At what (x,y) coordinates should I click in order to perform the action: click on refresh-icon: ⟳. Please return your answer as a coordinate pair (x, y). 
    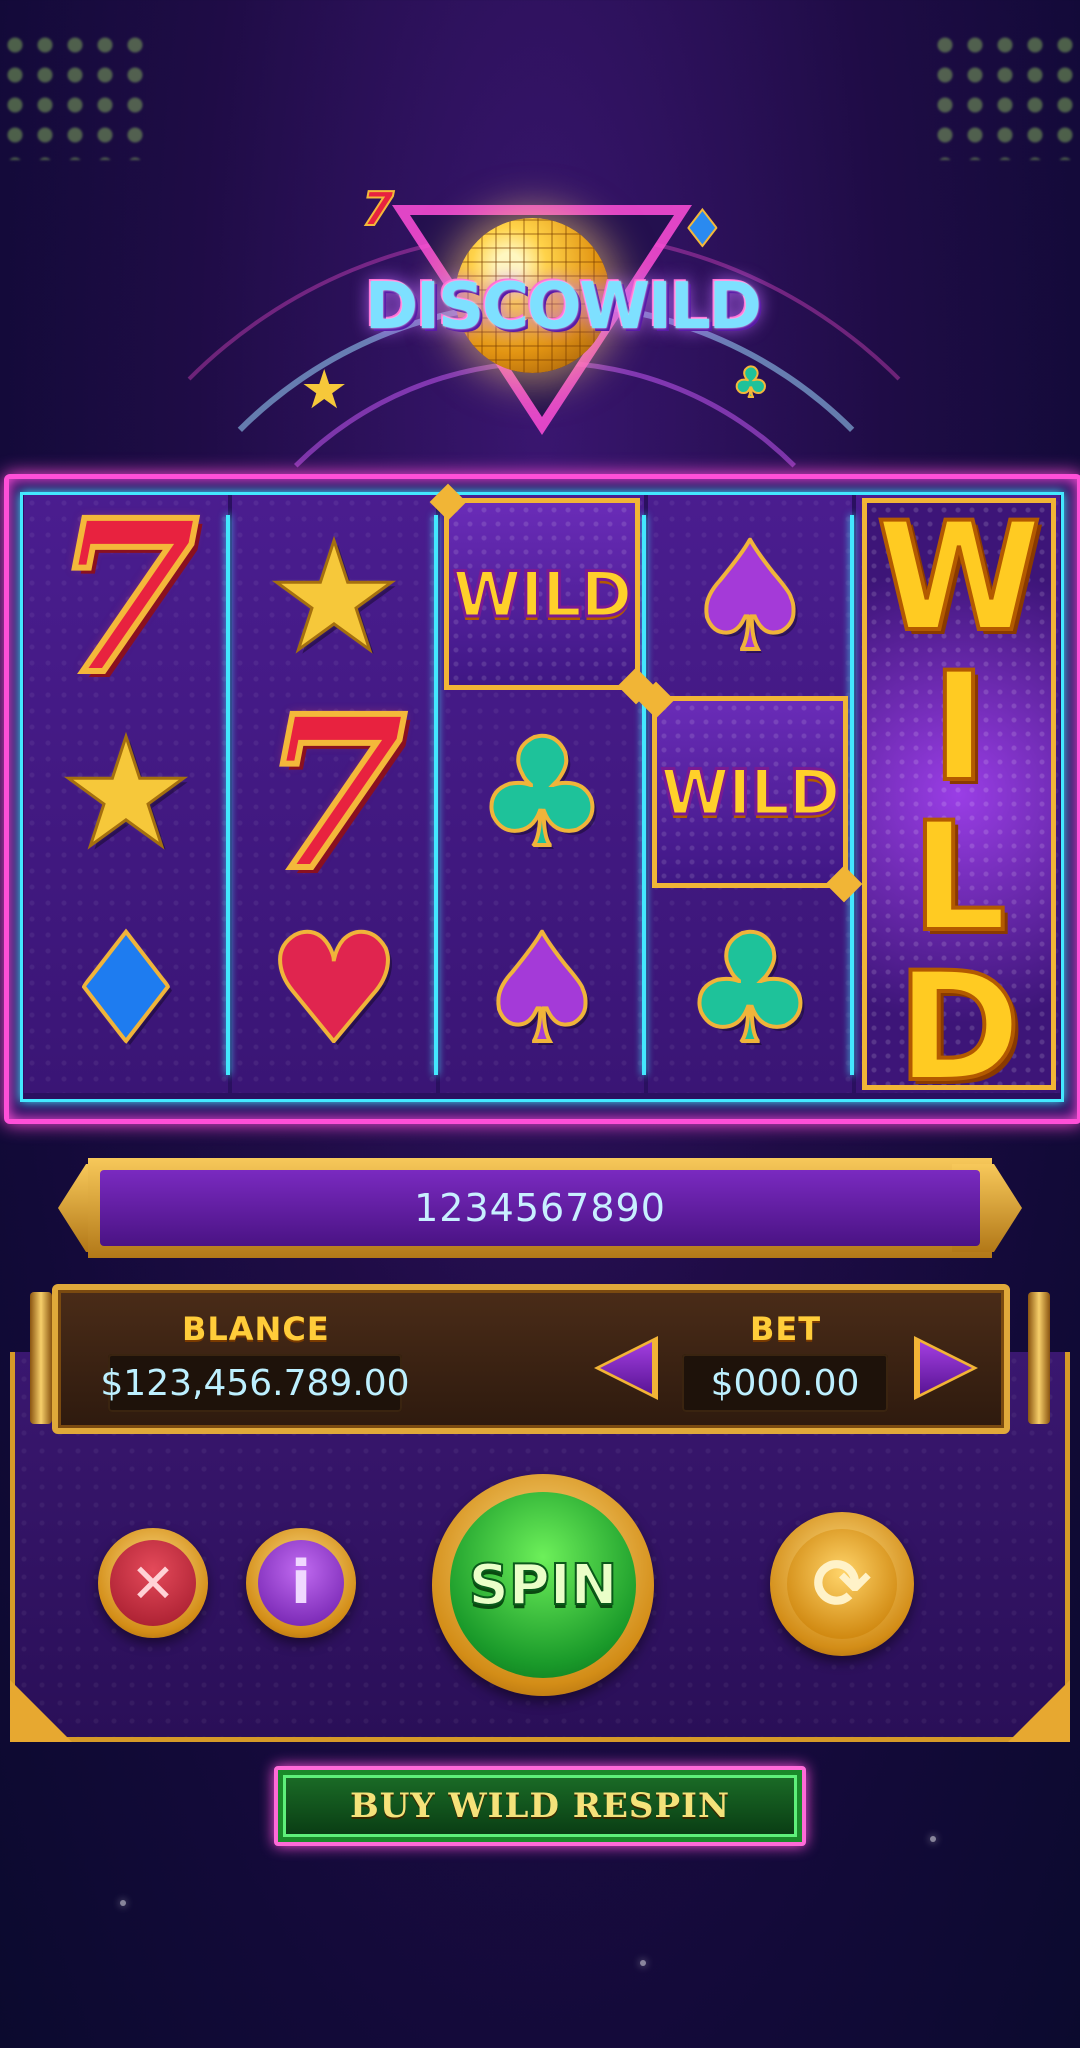
    Looking at the image, I should click on (842, 1584).